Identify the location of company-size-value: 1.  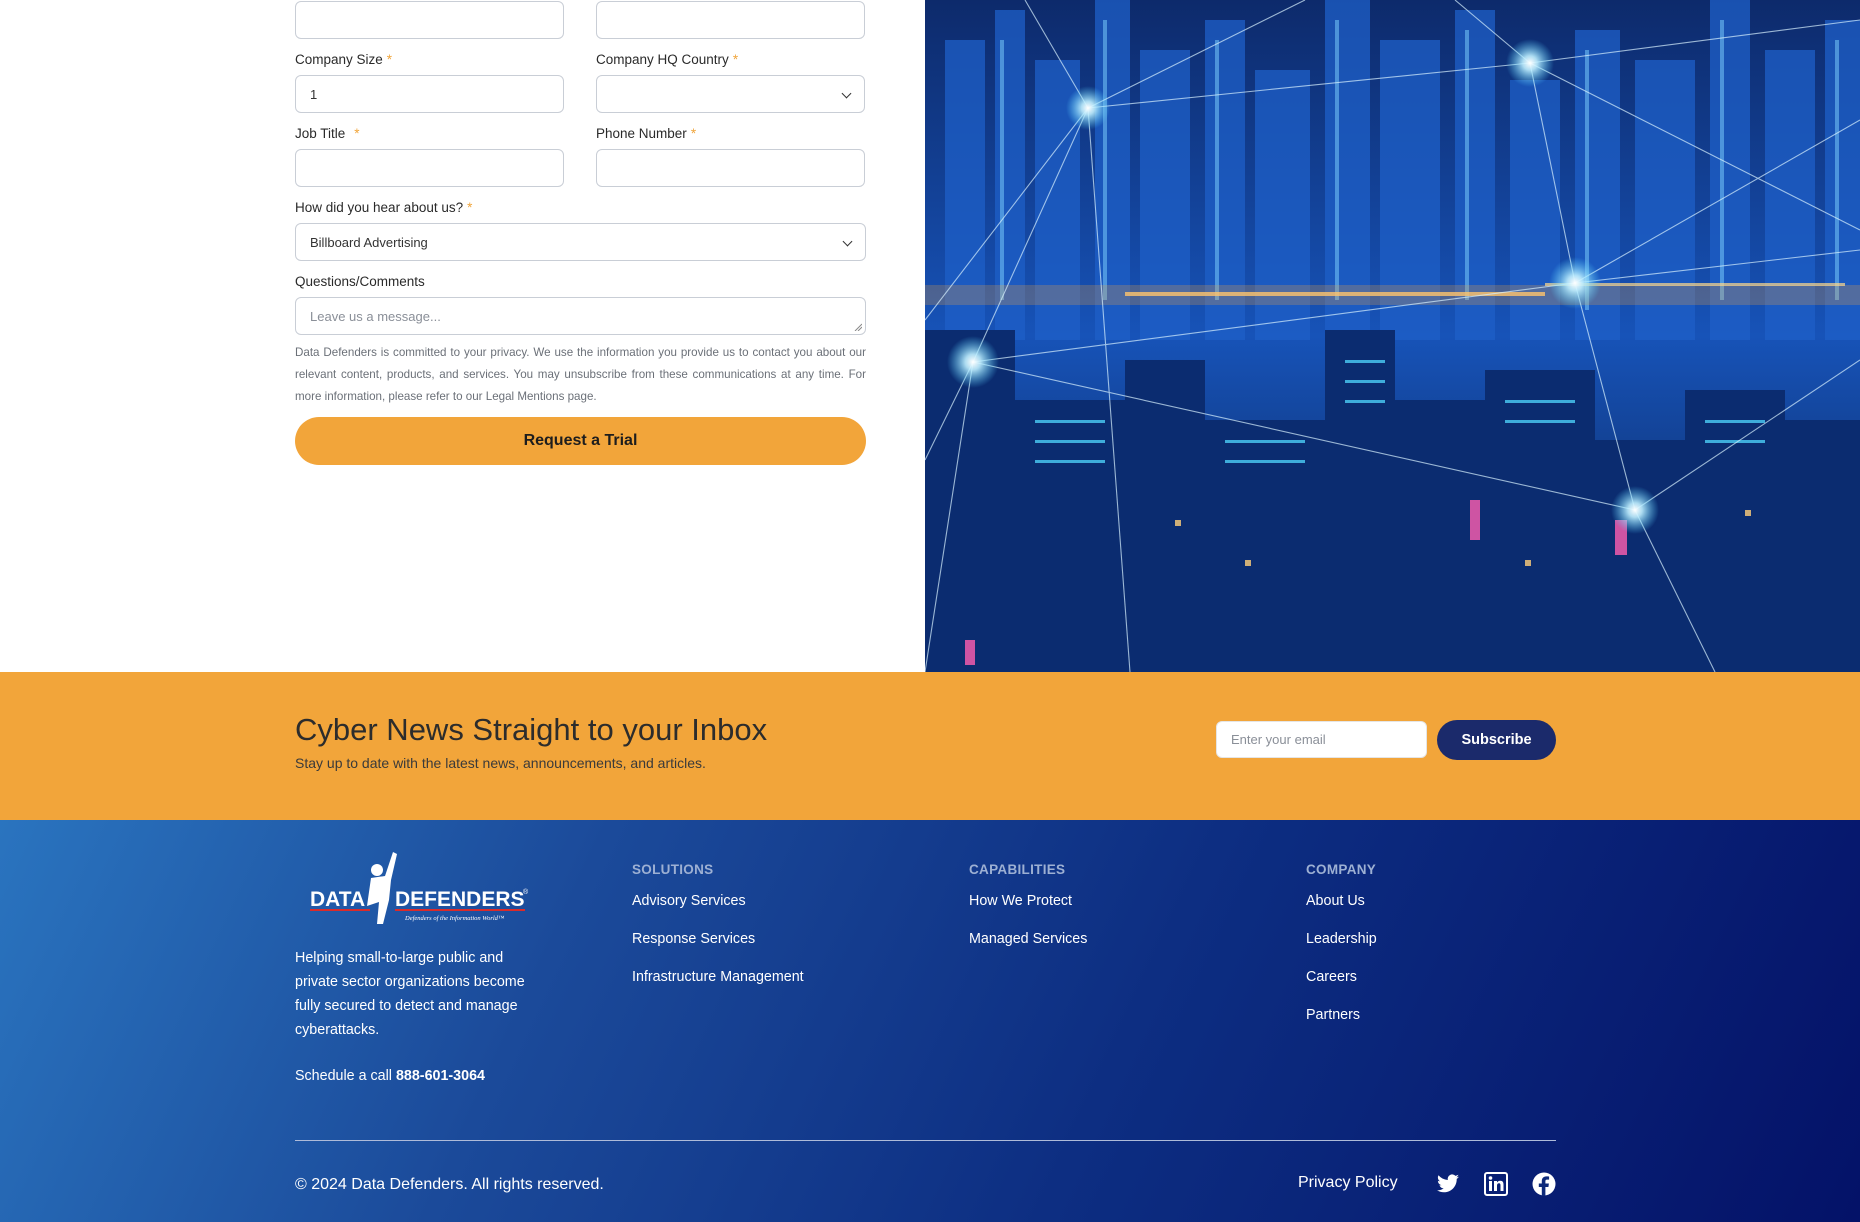
(314, 94).